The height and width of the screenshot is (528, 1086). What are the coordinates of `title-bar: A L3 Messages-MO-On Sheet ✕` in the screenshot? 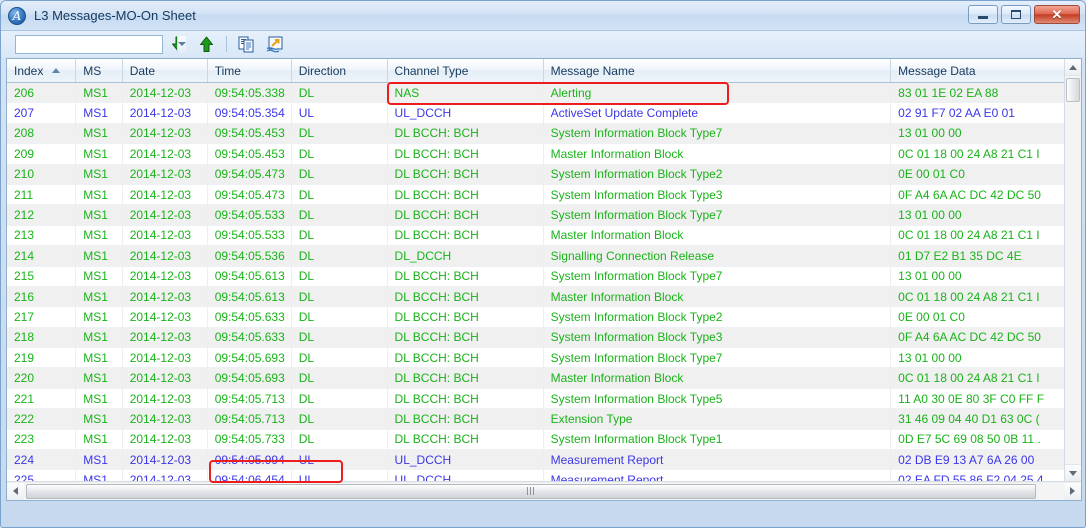 It's located at (543, 16).